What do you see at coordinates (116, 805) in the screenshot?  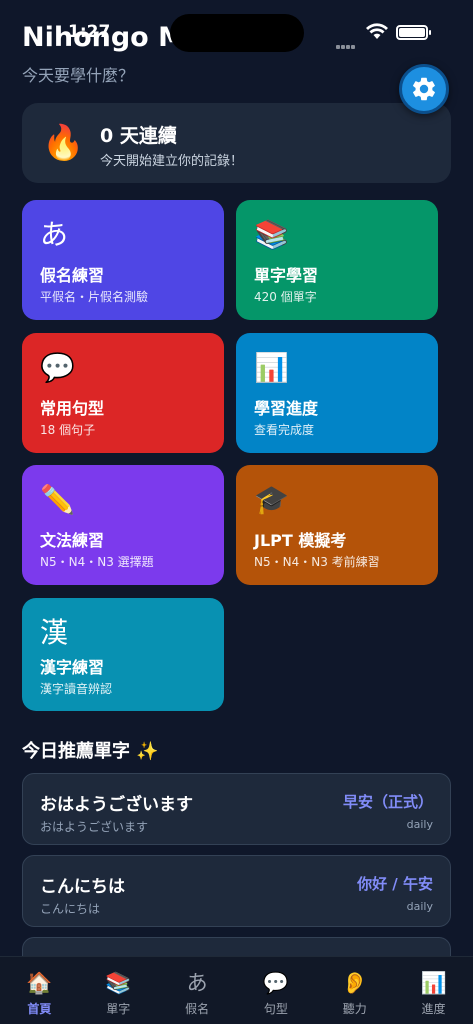 I see `word-japanese: おはようございます` at bounding box center [116, 805].